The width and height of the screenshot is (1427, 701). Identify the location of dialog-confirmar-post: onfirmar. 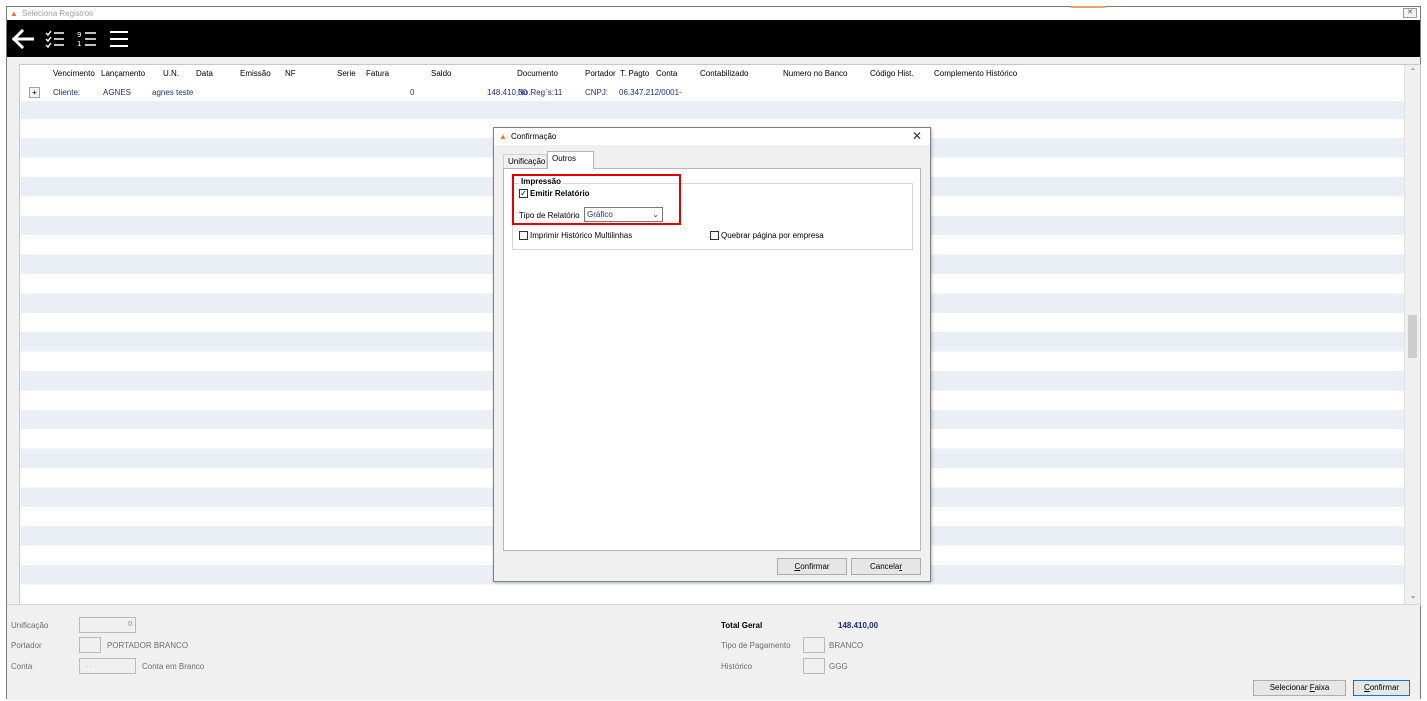
(815, 566).